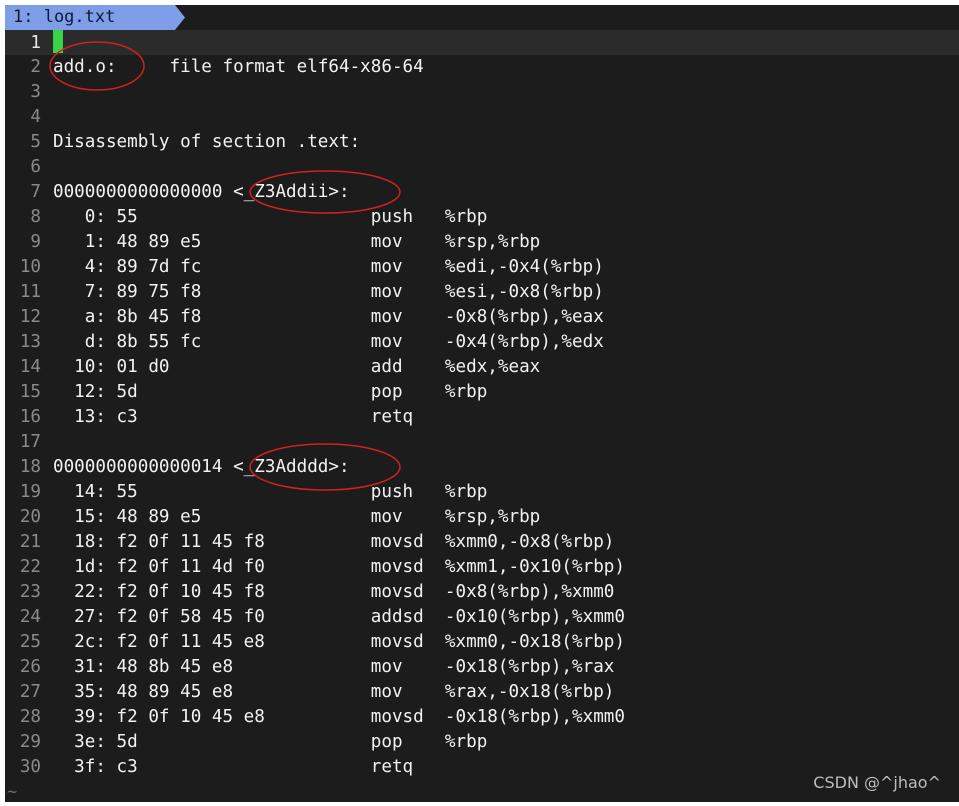  I want to click on line-number: 6, so click(35, 167).